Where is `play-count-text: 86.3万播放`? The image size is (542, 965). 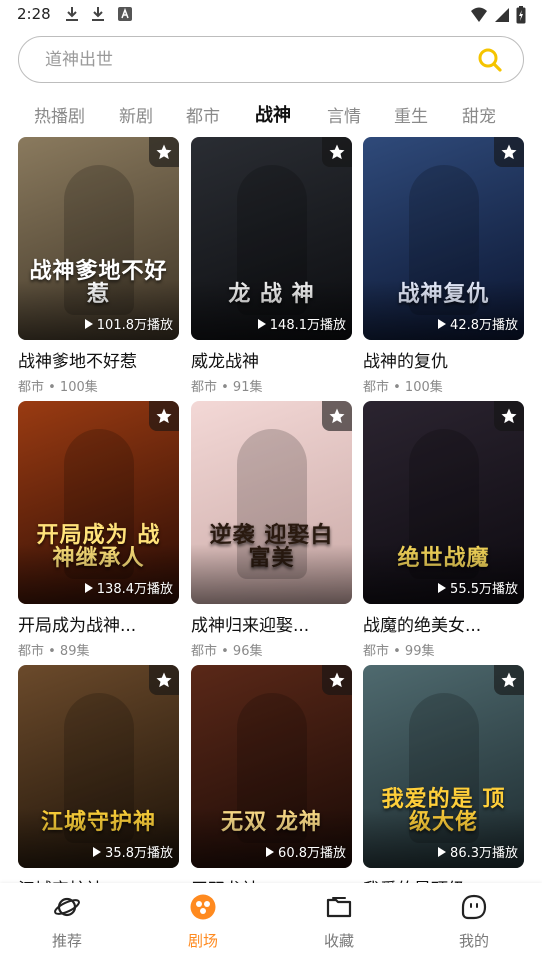 play-count-text: 86.3万播放 is located at coordinates (484, 853).